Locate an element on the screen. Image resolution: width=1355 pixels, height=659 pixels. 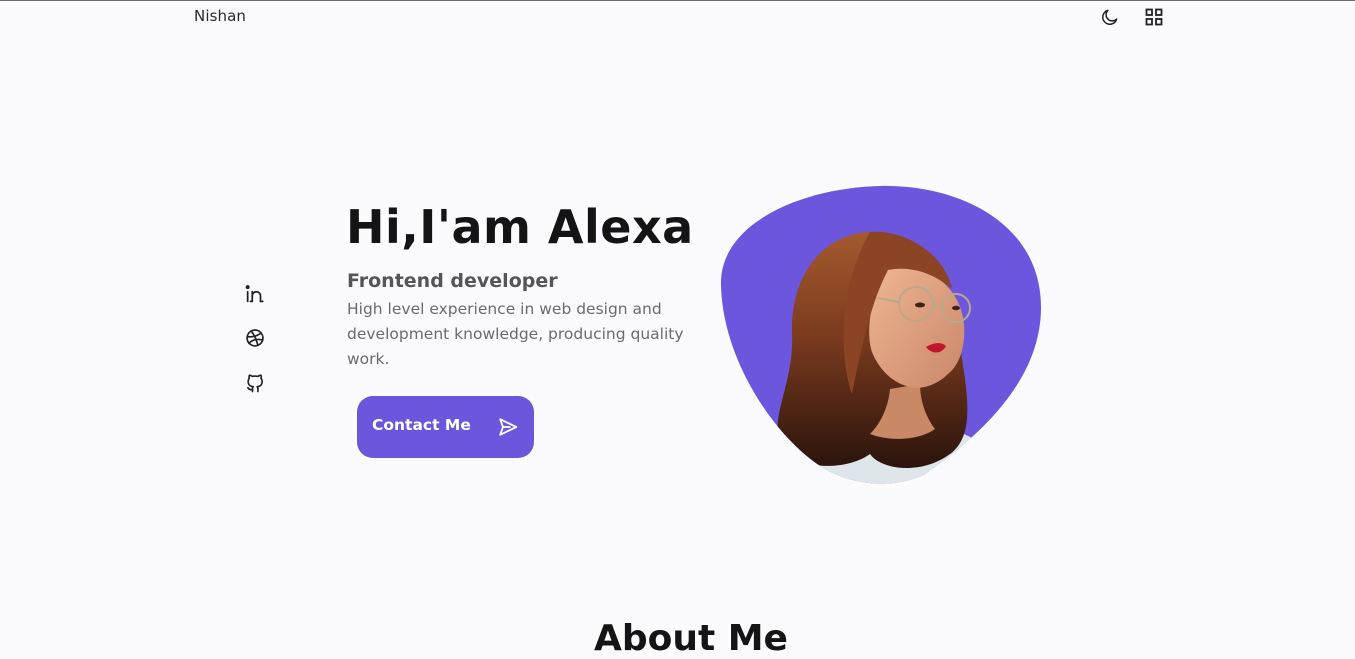
header: Nishan is located at coordinates (677, 17).